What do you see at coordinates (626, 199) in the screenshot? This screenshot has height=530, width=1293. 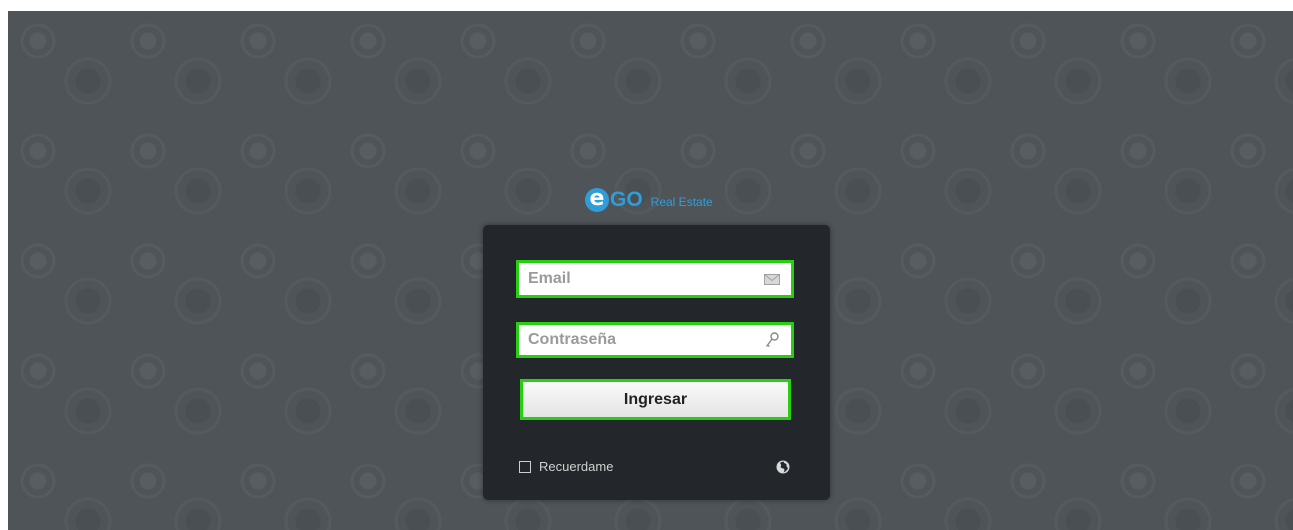 I see `logo-go-text: GO` at bounding box center [626, 199].